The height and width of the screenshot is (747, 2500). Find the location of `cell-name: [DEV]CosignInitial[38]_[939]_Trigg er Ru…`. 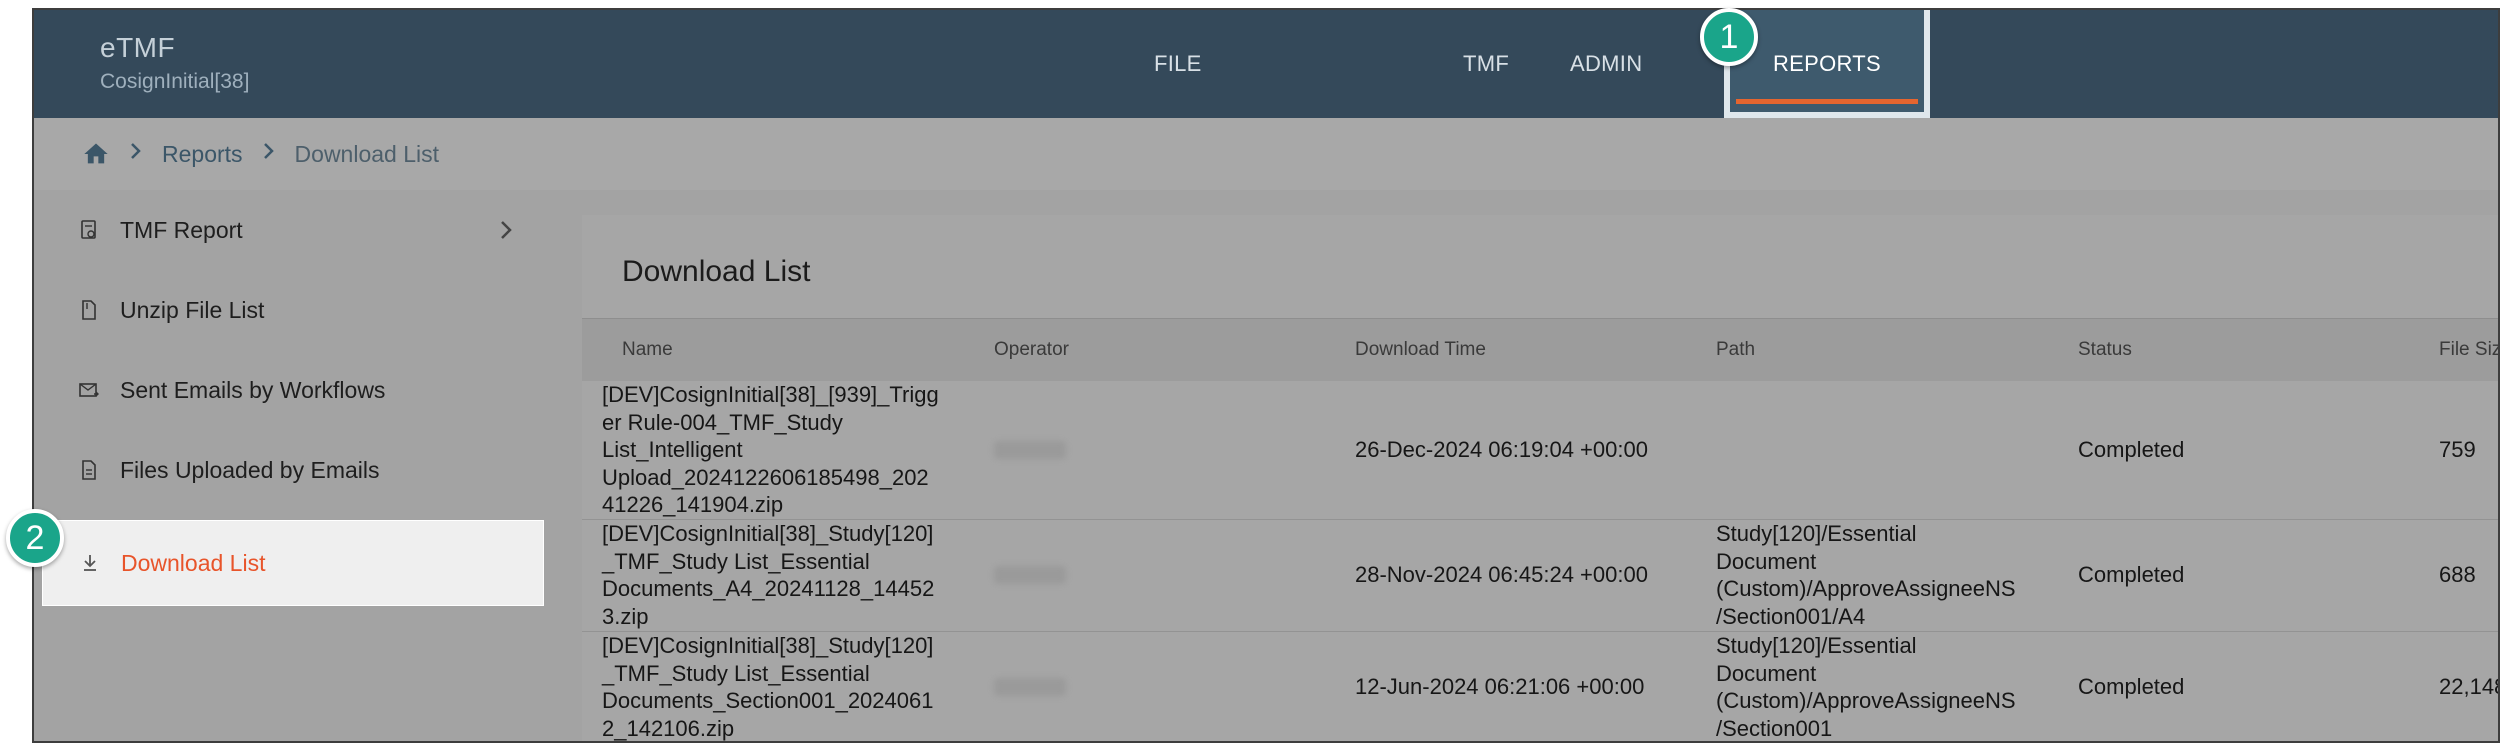

cell-name: [DEV]CosignInitial[38]_[939]_Trigg er Ru… is located at coordinates (782, 450).